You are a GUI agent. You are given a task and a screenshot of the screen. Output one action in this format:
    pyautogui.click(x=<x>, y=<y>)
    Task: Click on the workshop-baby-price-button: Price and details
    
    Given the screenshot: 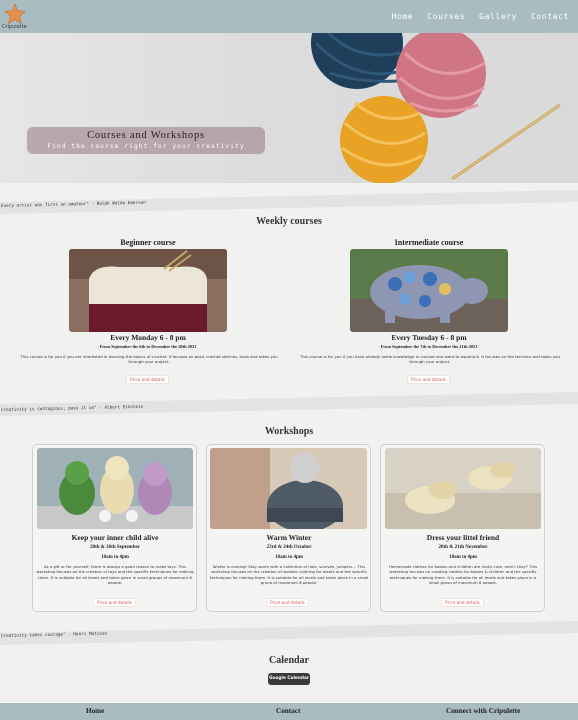 What is the action you would take?
    pyautogui.click(x=462, y=602)
    